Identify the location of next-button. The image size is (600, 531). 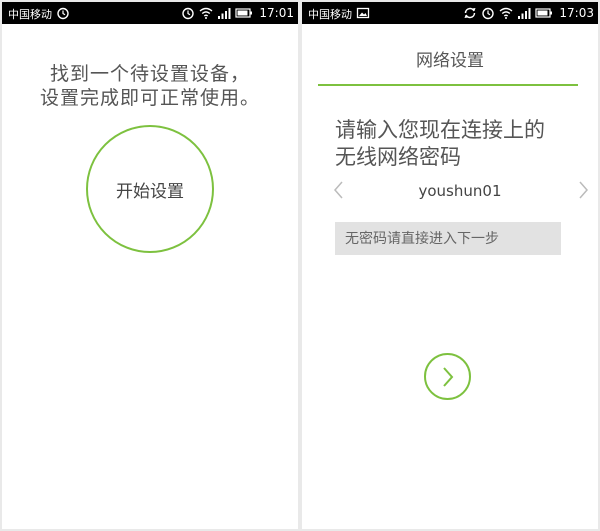
(447, 376).